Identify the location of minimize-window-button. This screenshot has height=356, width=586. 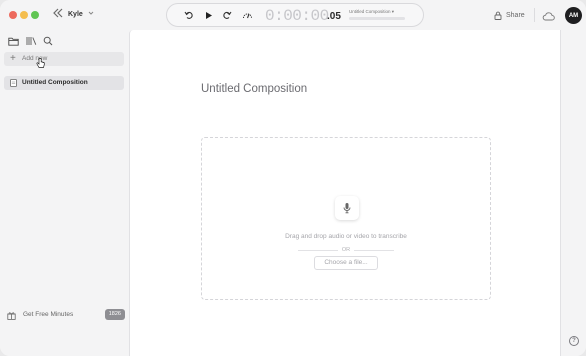
(24, 15).